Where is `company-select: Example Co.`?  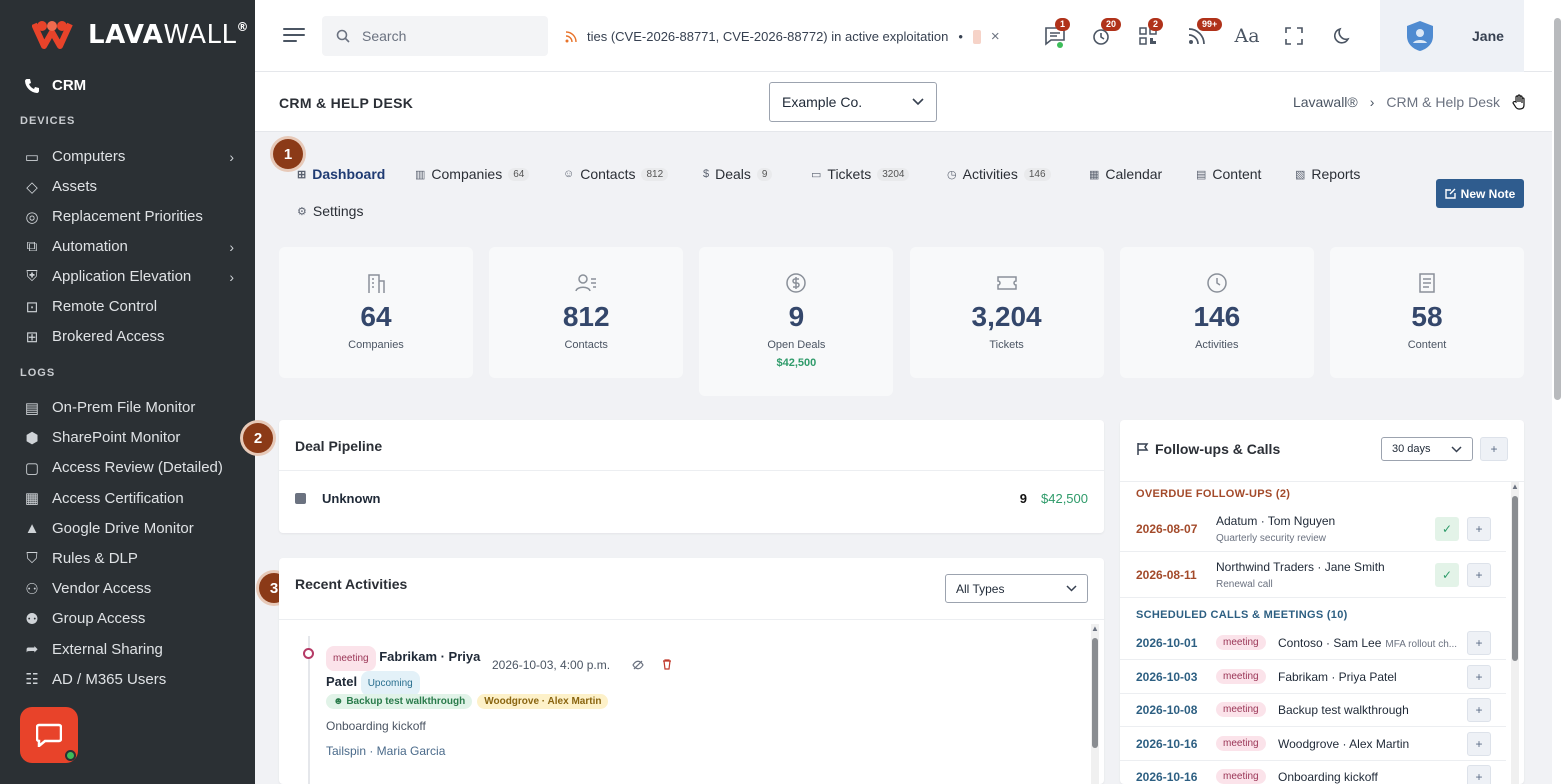
company-select: Example Co. is located at coordinates (853, 102).